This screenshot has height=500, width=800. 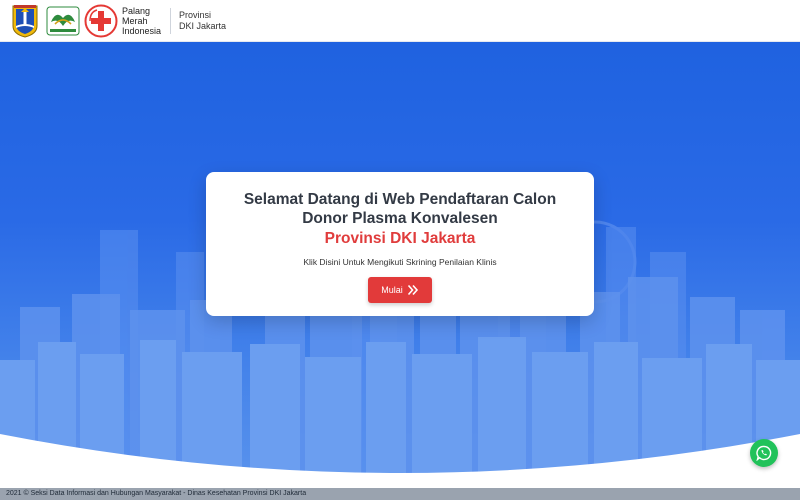 I want to click on start-button-label: Mulai, so click(x=392, y=290).